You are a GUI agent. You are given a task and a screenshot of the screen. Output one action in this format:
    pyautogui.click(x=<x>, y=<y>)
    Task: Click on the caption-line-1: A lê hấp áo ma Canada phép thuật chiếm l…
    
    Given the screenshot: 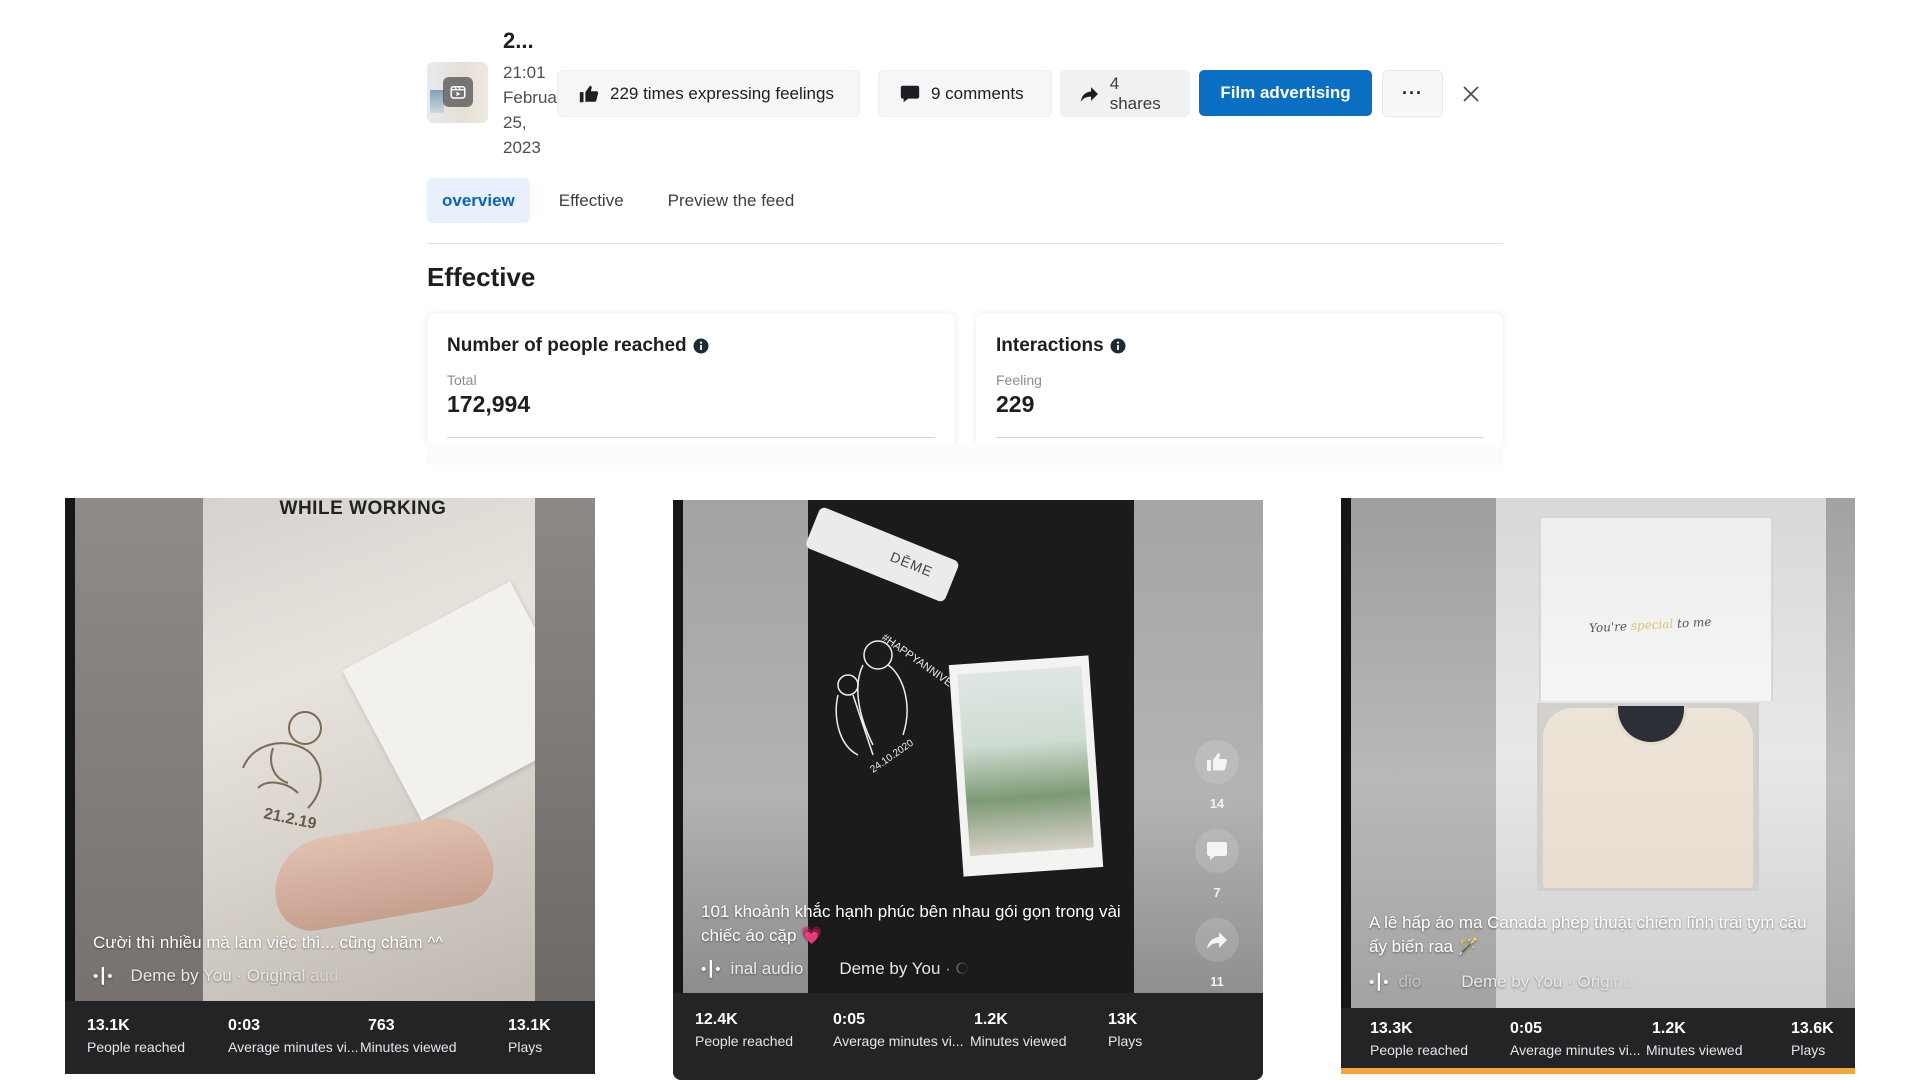 What is the action you would take?
    pyautogui.click(x=1588, y=922)
    